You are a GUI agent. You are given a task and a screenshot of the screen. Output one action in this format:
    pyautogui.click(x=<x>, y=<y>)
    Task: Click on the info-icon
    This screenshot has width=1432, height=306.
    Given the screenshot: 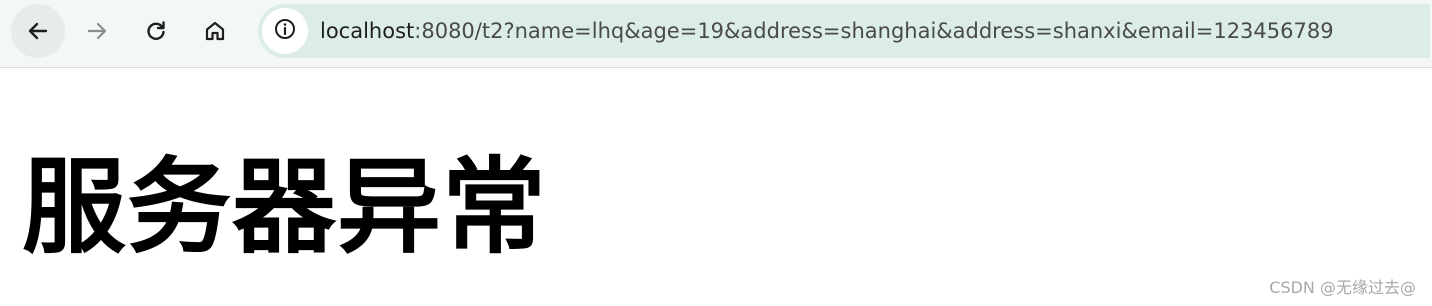 What is the action you would take?
    pyautogui.click(x=285, y=31)
    